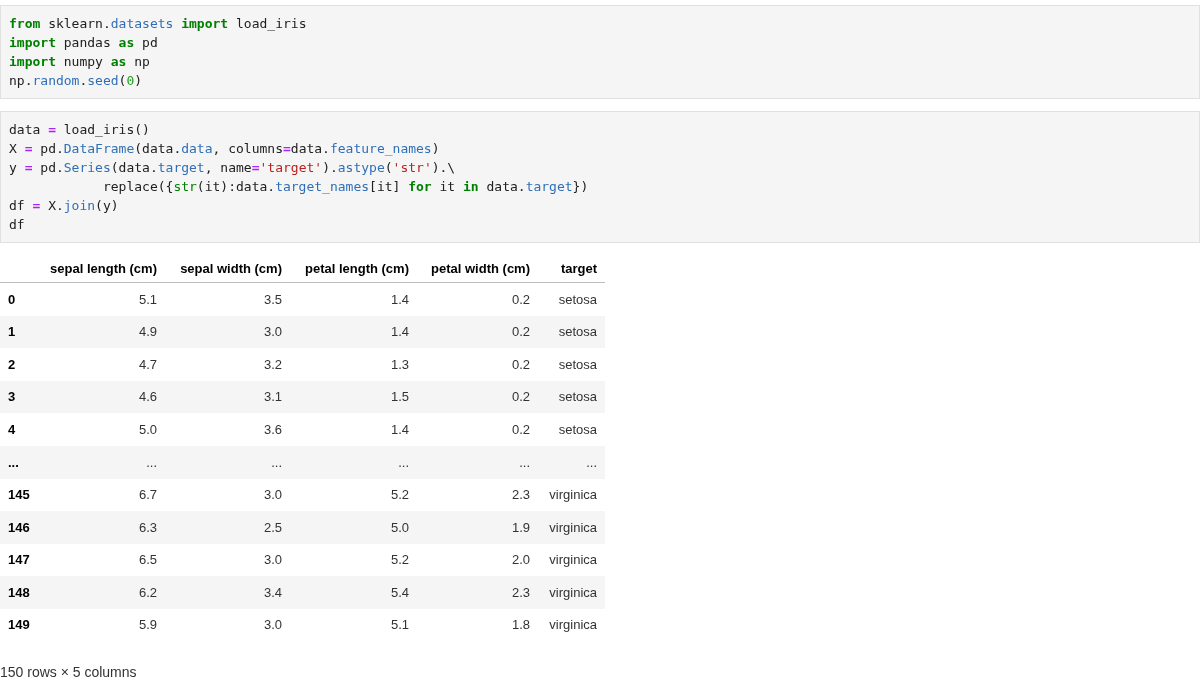  What do you see at coordinates (520, 527) in the screenshot?
I see `table-cell: 1.9` at bounding box center [520, 527].